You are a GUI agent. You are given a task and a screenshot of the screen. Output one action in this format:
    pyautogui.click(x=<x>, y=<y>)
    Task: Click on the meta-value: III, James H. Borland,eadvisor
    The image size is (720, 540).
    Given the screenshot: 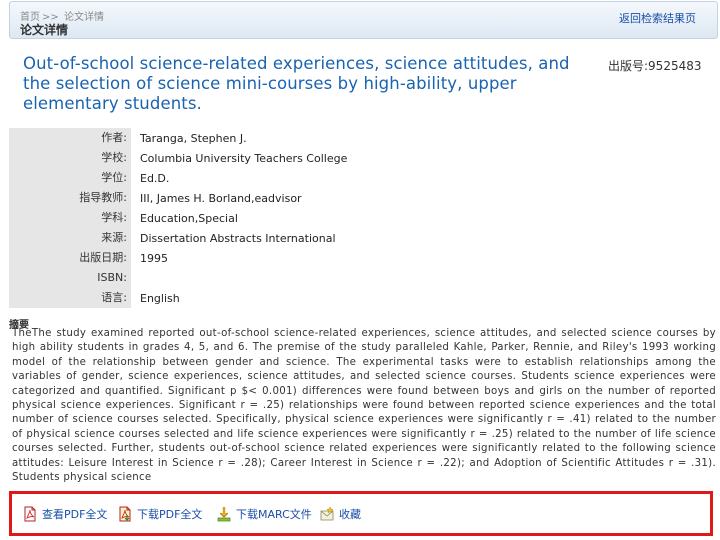 What is the action you would take?
    pyautogui.click(x=221, y=198)
    